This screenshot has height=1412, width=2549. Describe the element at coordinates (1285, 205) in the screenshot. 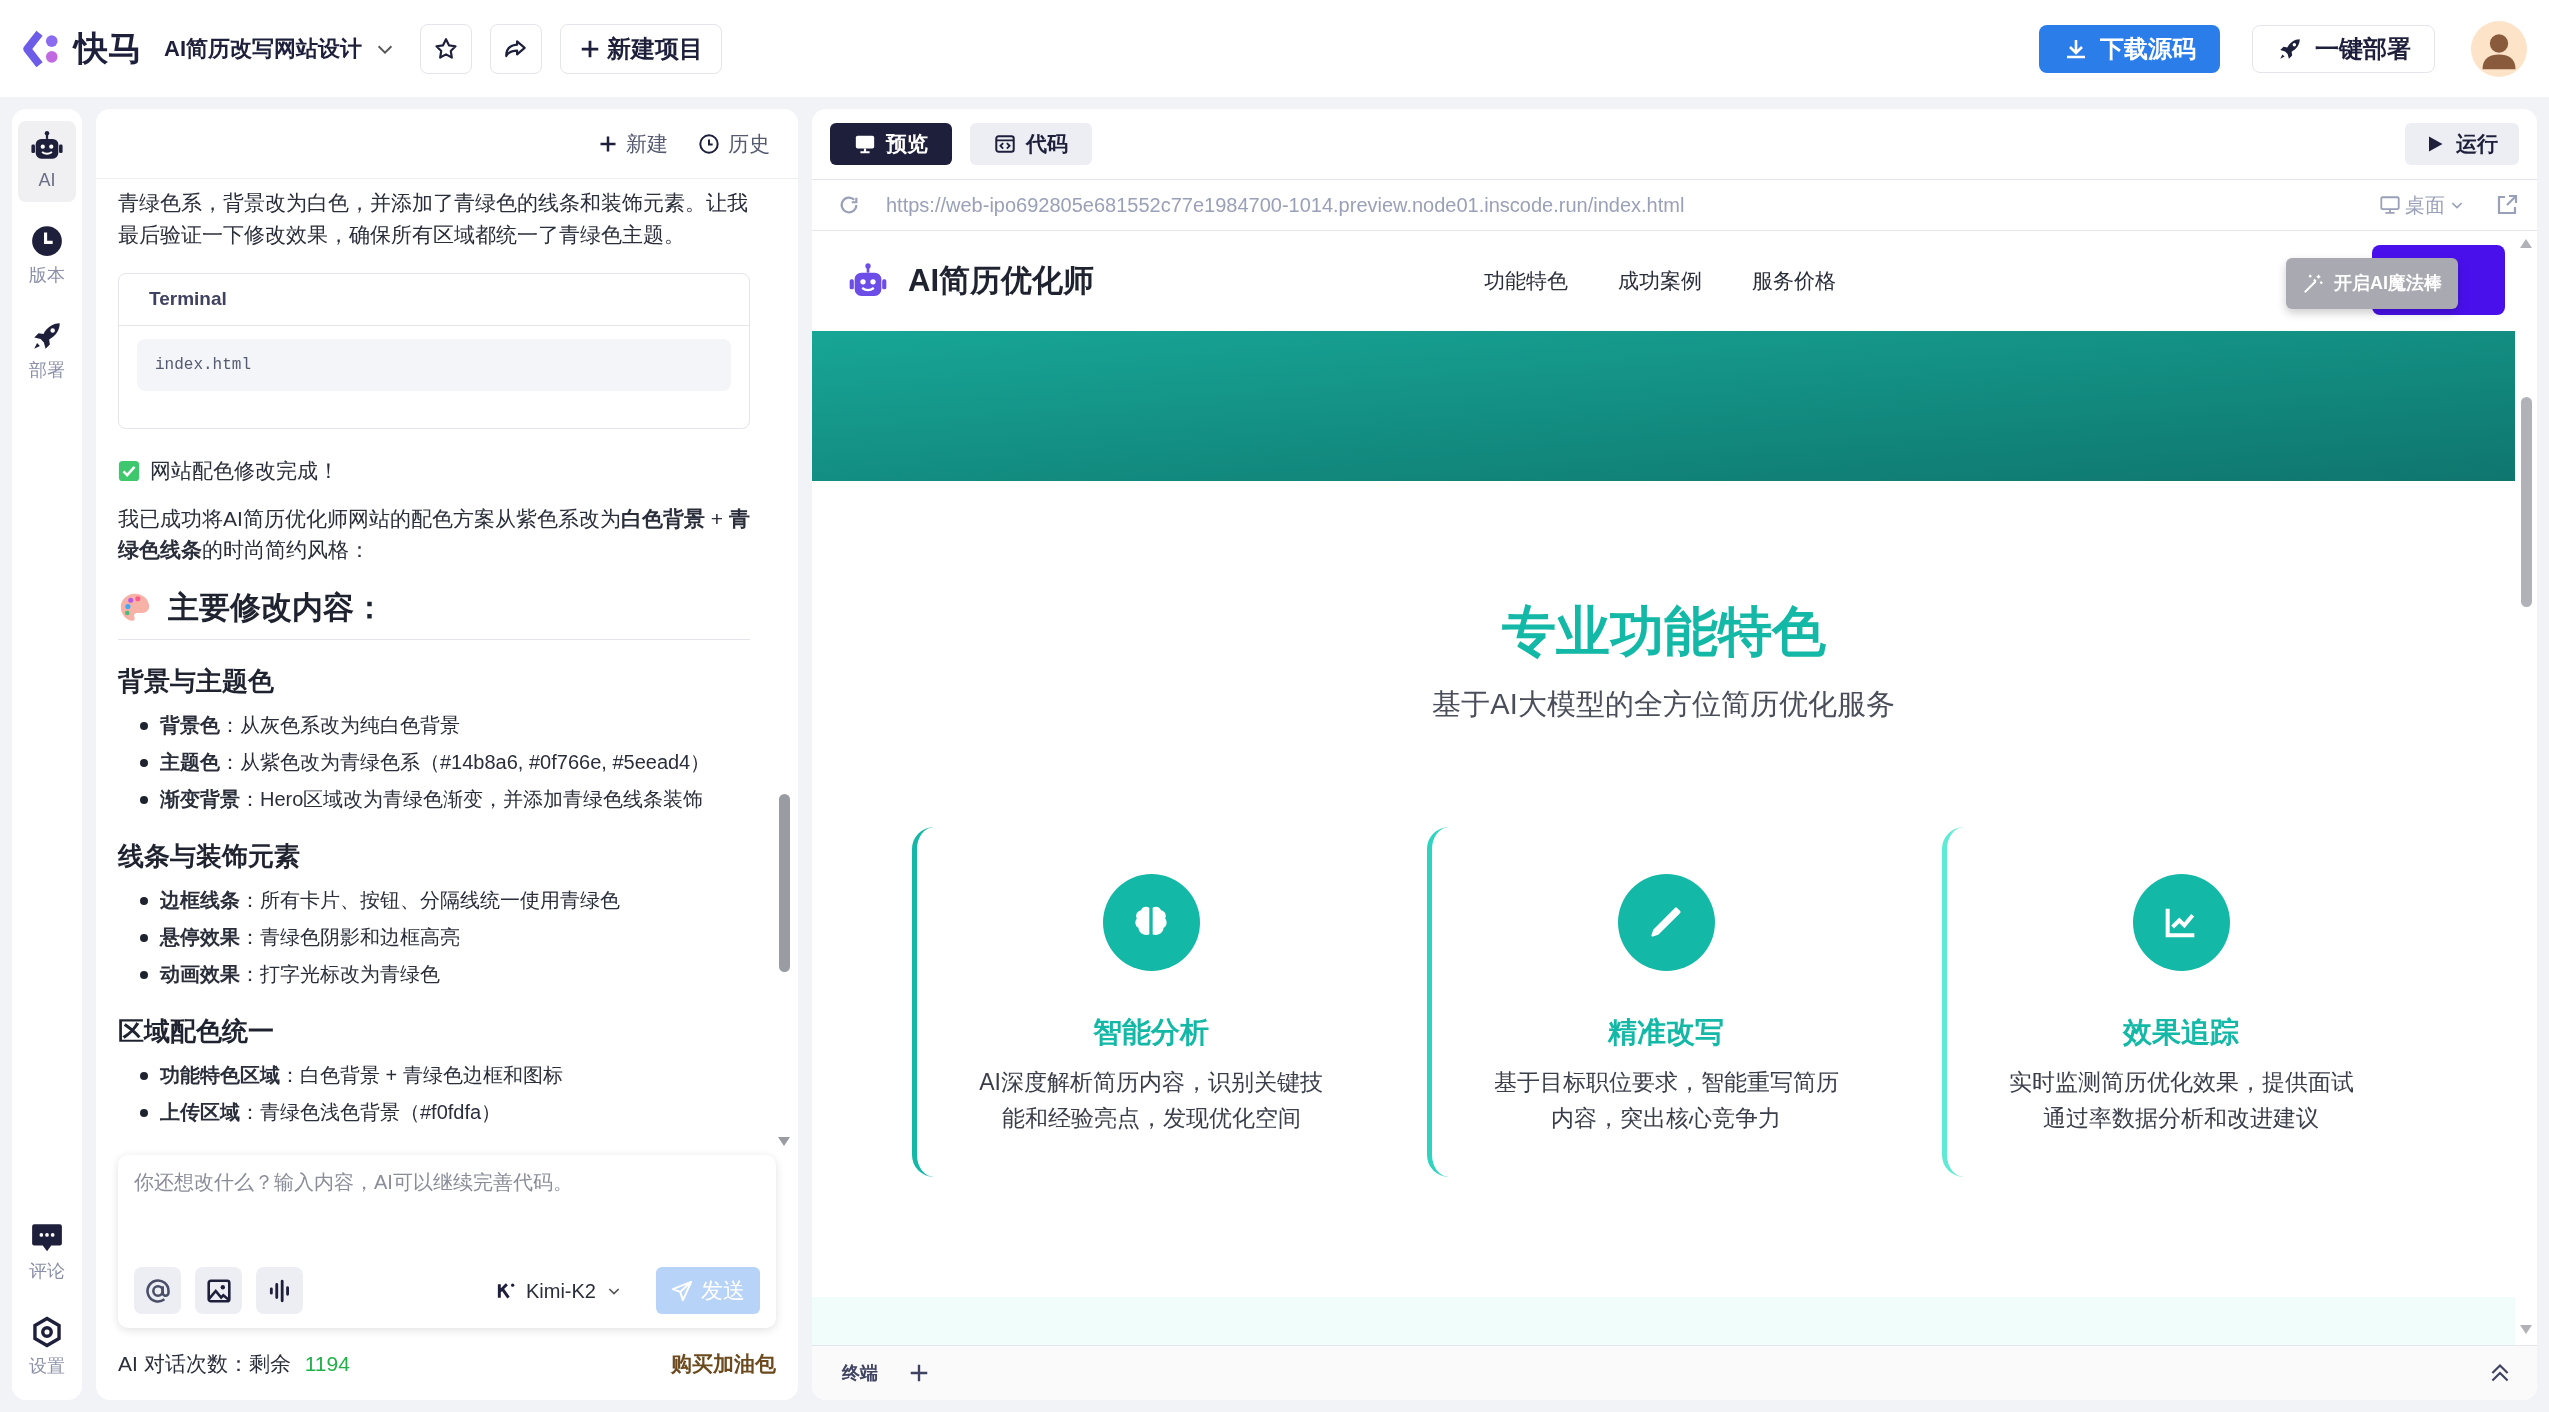

I see `url-text: https://web-ipo692805e681552c77e1984700-1014.preview.node01.inscode.run/index.html` at that location.